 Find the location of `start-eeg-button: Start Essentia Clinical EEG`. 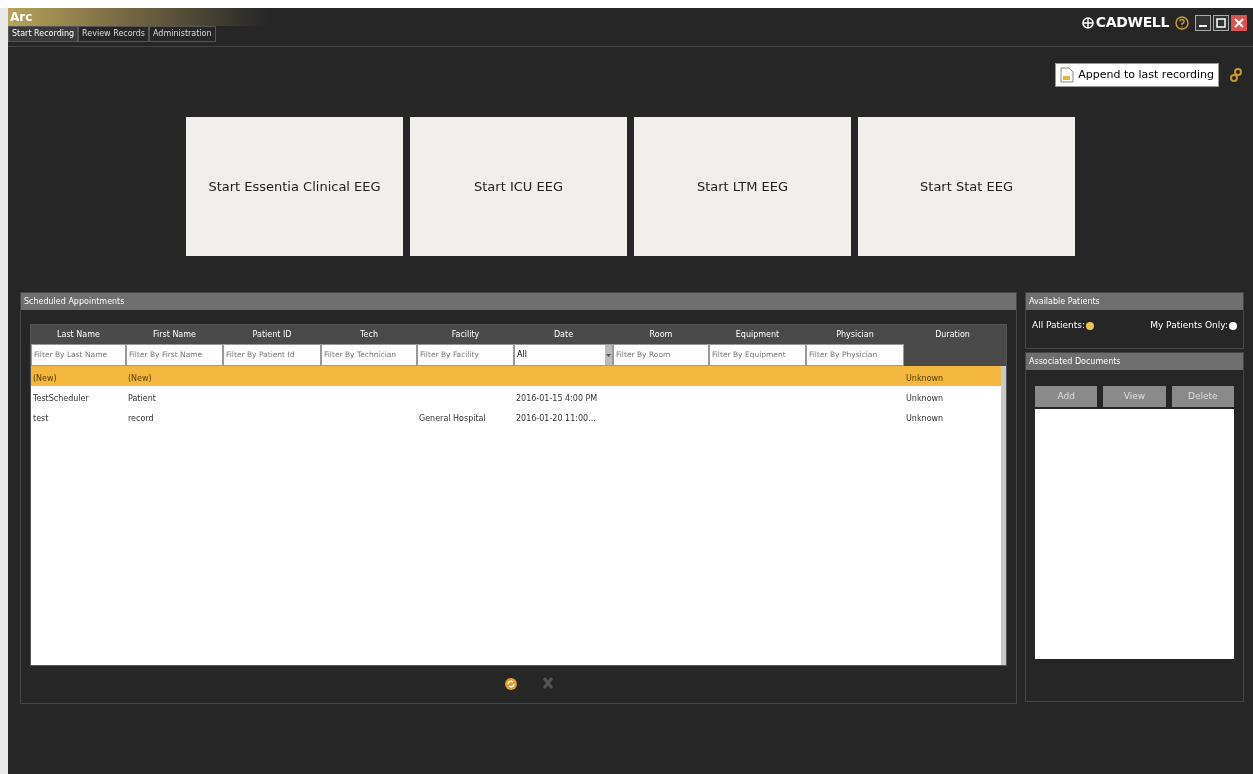

start-eeg-button: Start Essentia Clinical EEG is located at coordinates (294, 186).